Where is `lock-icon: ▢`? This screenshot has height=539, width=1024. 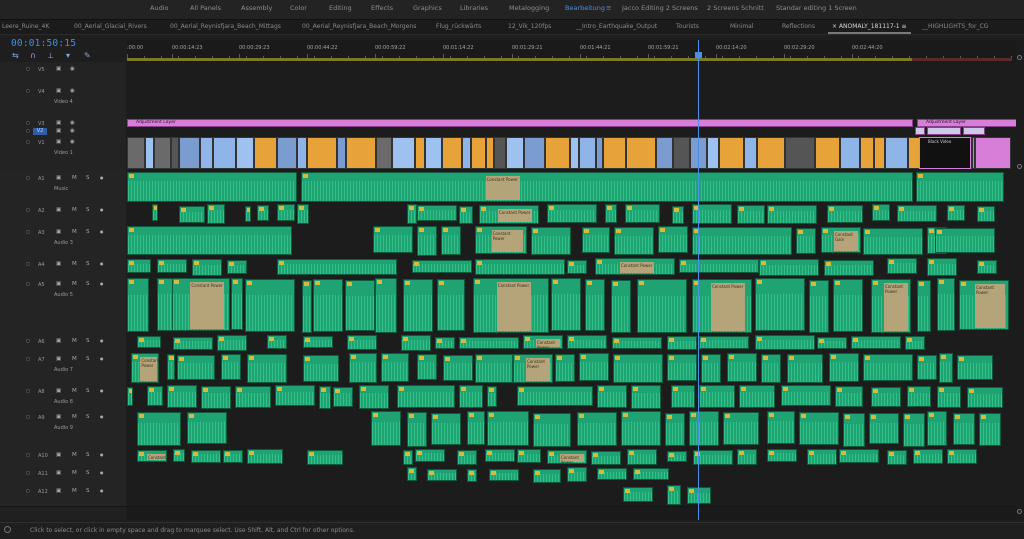 lock-icon: ▢ is located at coordinates (28, 177).